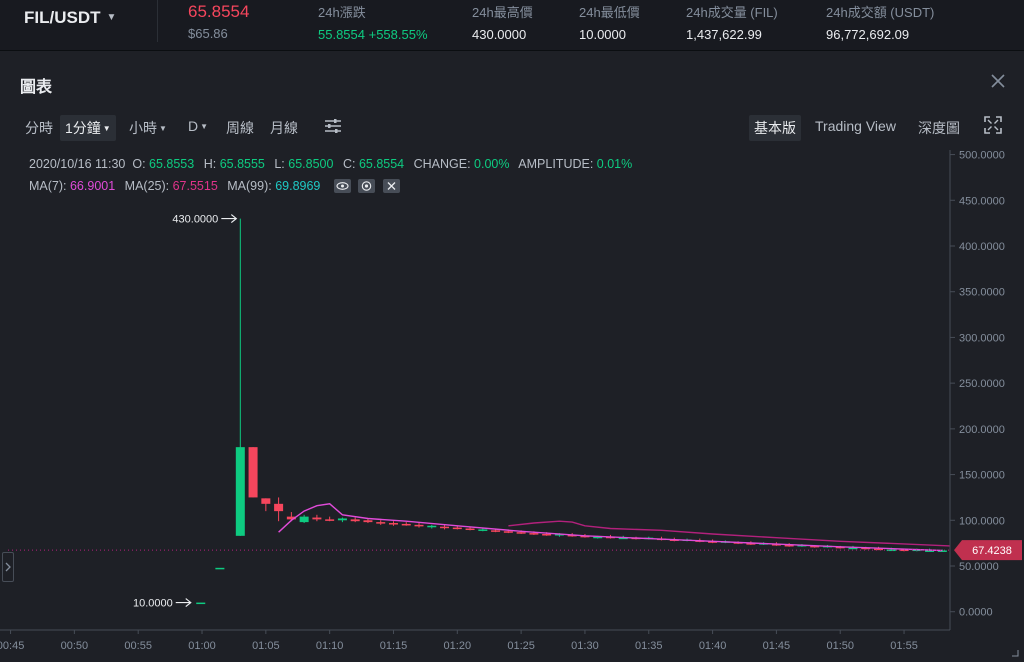  Describe the element at coordinates (777, 646) in the screenshot. I see `x-tick-label: 01:45` at that location.